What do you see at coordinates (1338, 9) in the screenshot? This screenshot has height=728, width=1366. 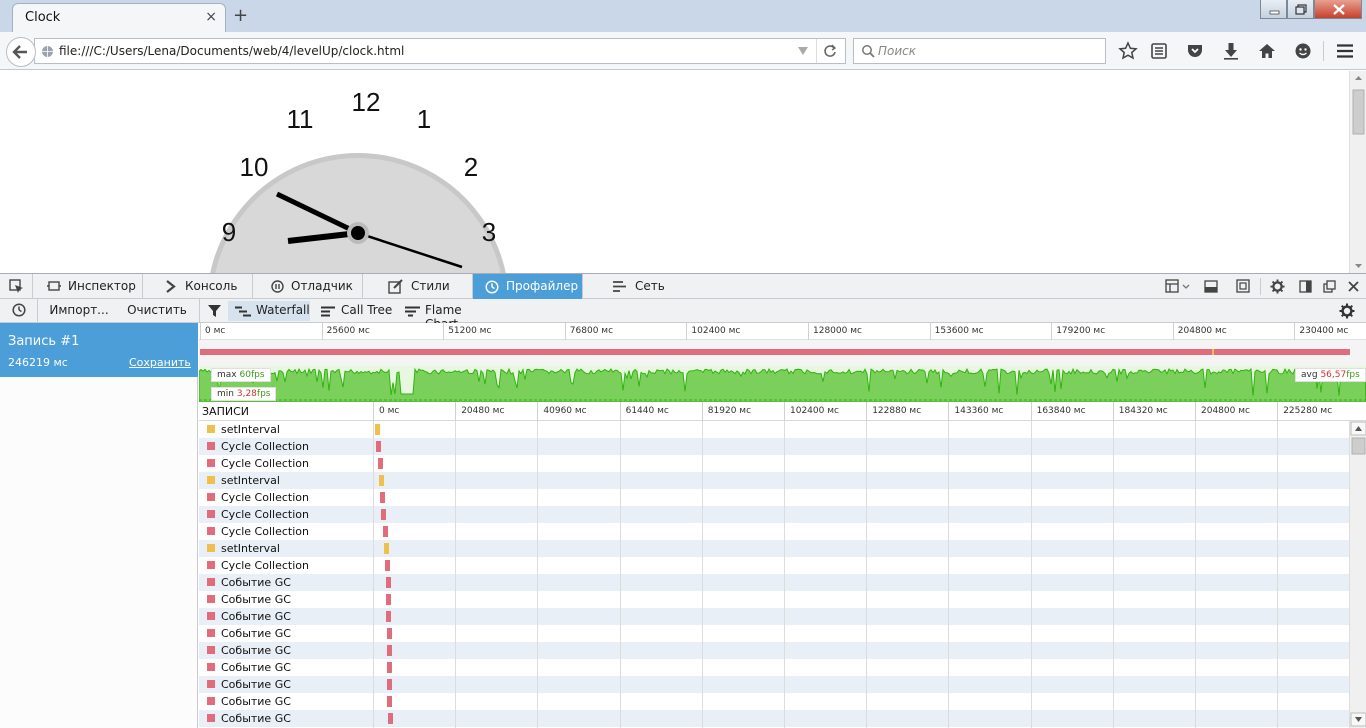 I see `close-window-button` at bounding box center [1338, 9].